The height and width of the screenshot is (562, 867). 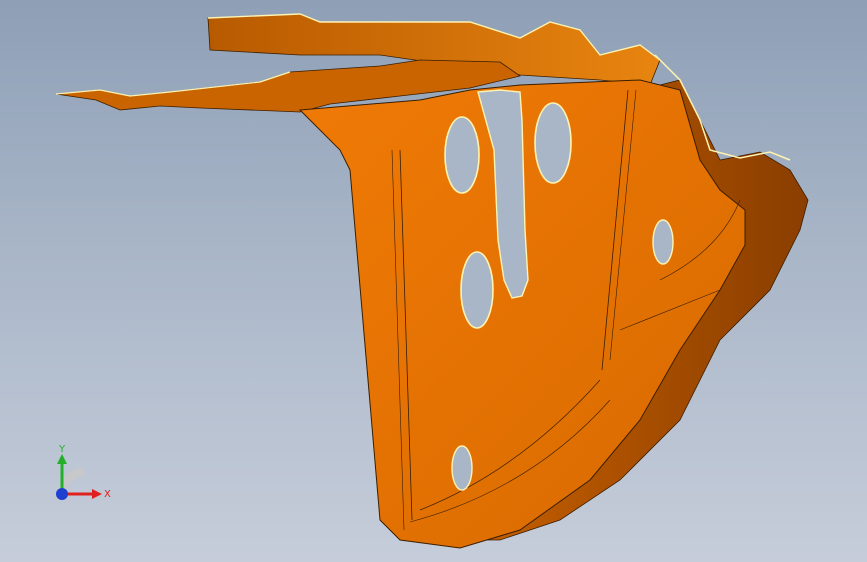 What do you see at coordinates (62, 459) in the screenshot?
I see `y-axis-arrow` at bounding box center [62, 459].